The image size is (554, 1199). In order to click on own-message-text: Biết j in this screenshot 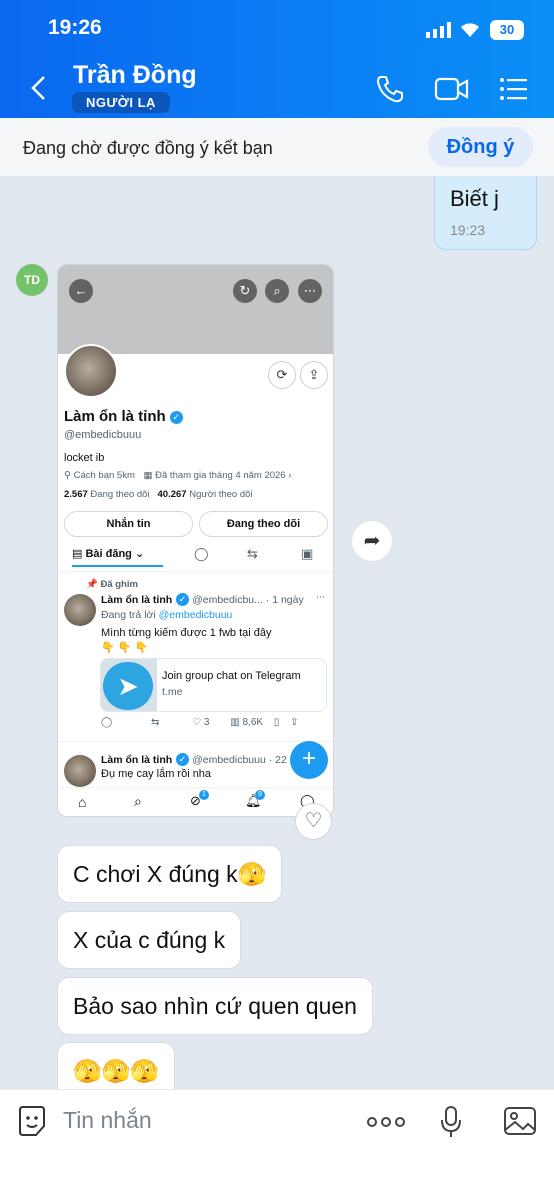, I will do `click(474, 198)`.